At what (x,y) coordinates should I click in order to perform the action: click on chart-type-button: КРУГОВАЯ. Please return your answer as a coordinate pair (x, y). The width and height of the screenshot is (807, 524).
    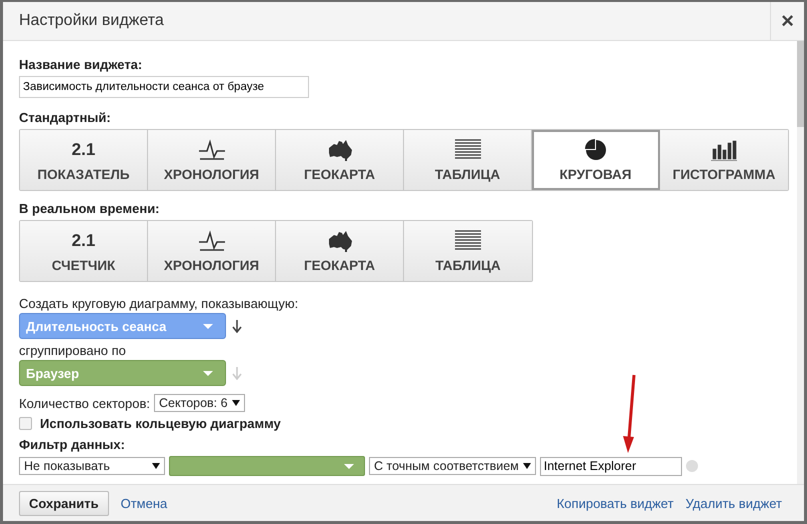
    Looking at the image, I should click on (596, 160).